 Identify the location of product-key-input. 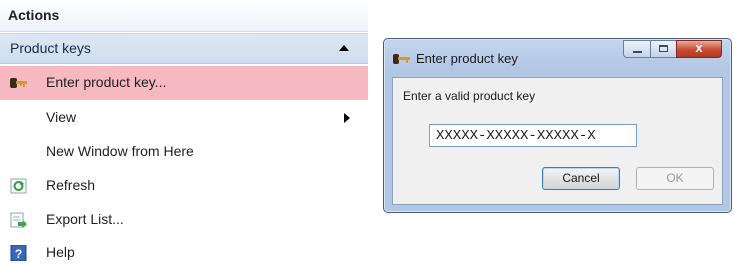
(533, 135).